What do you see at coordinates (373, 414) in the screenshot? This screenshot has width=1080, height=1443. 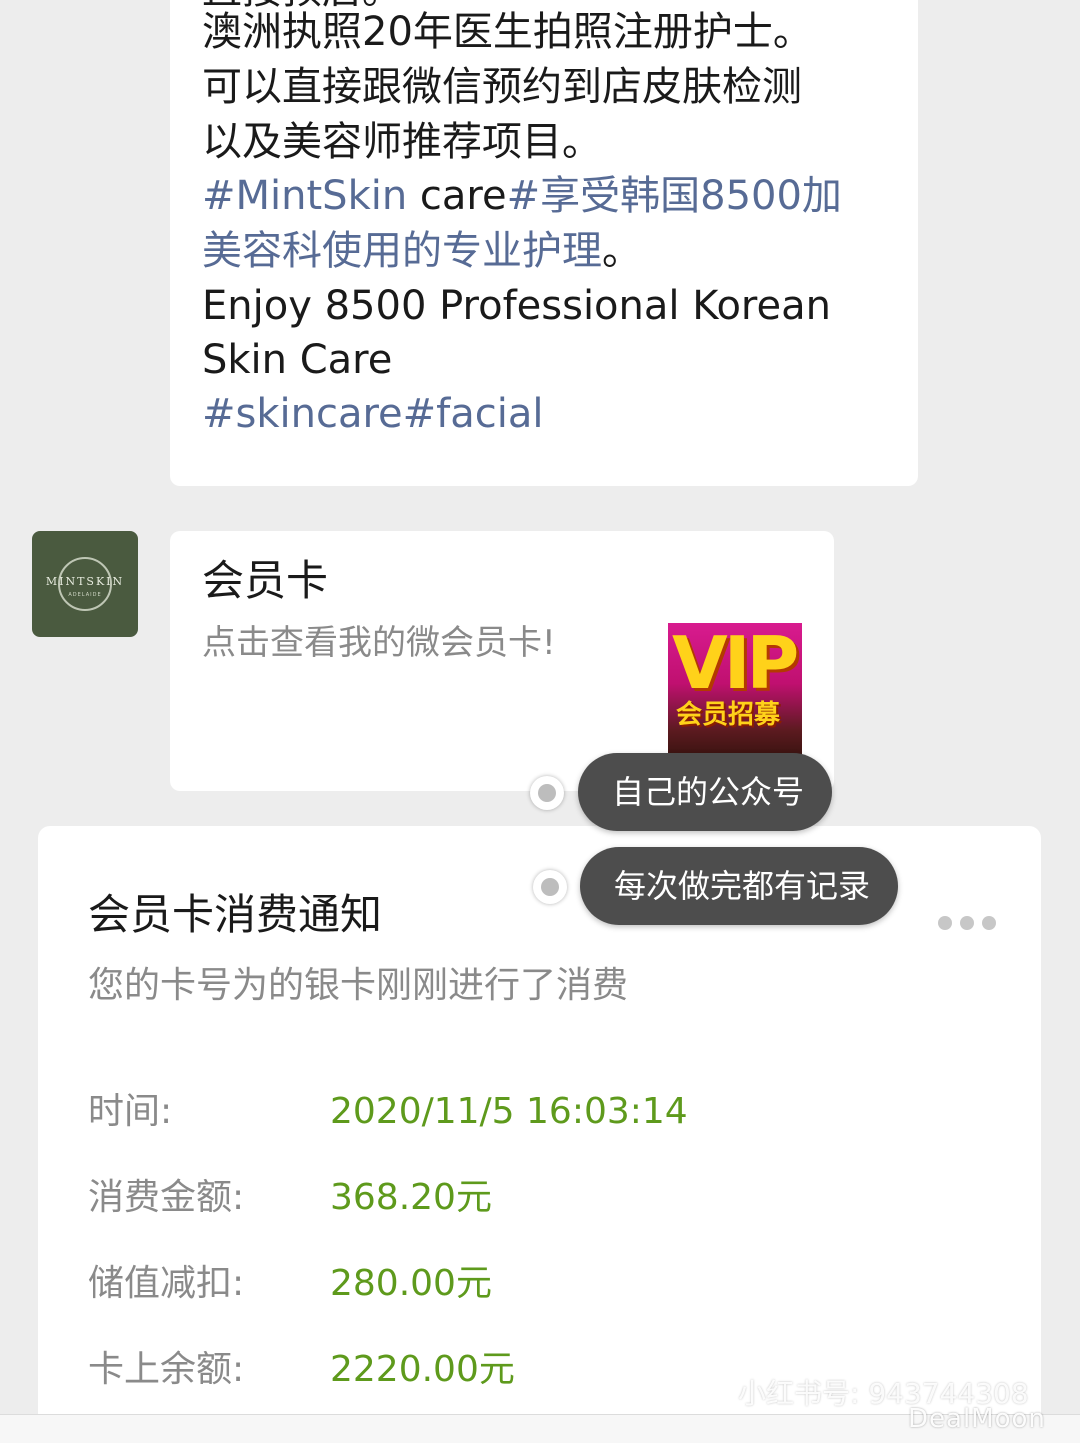 I see `hashtag-link: #skincare#facial` at bounding box center [373, 414].